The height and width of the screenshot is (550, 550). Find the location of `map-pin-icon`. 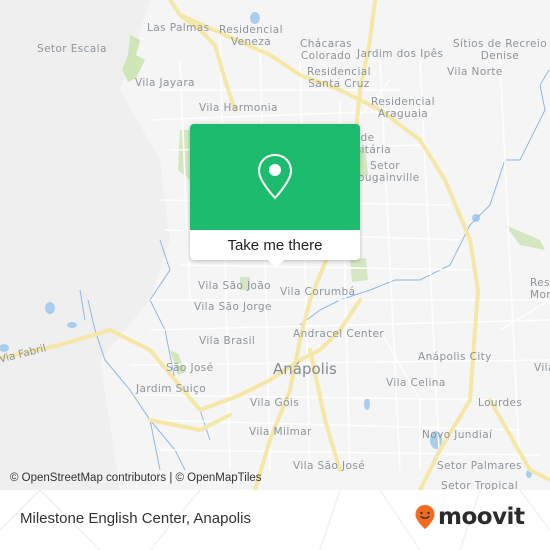

map-pin-icon is located at coordinates (275, 176).